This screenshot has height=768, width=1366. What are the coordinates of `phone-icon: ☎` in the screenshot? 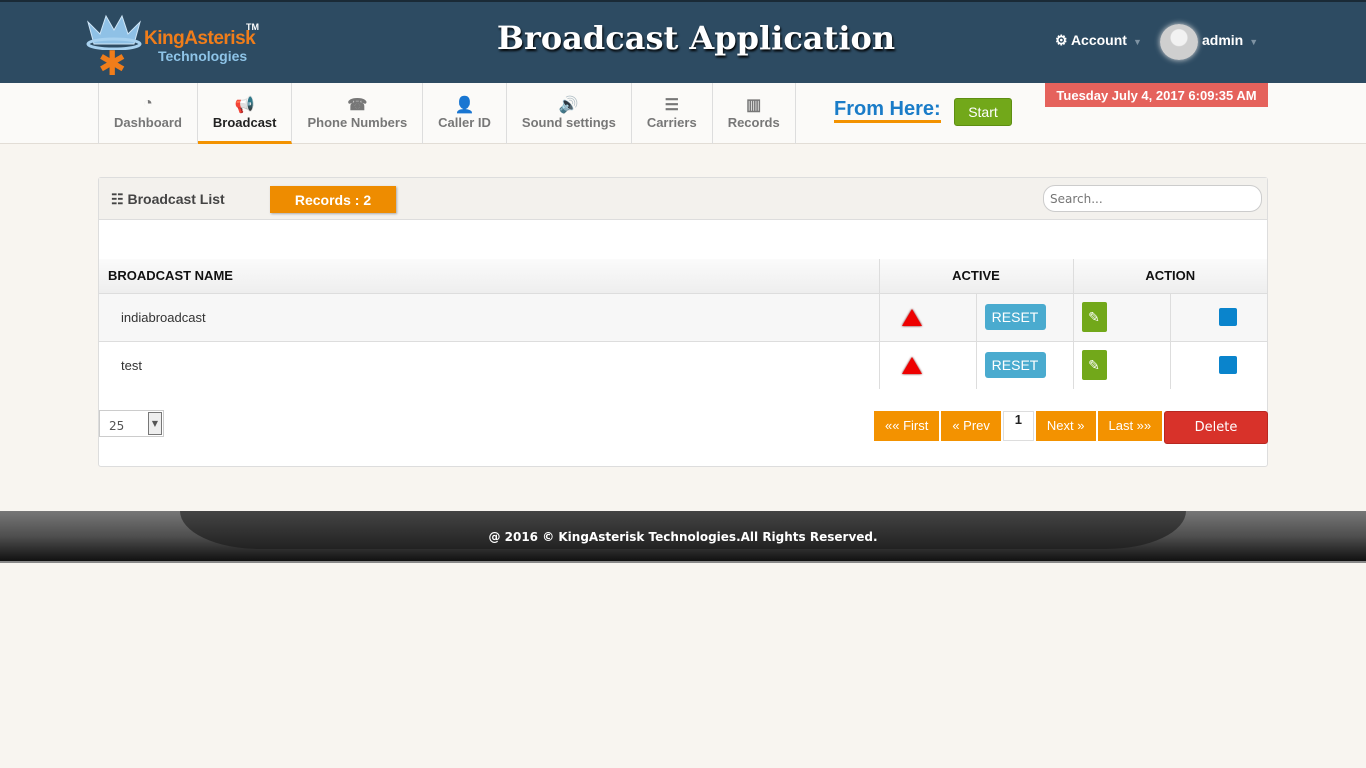 It's located at (357, 105).